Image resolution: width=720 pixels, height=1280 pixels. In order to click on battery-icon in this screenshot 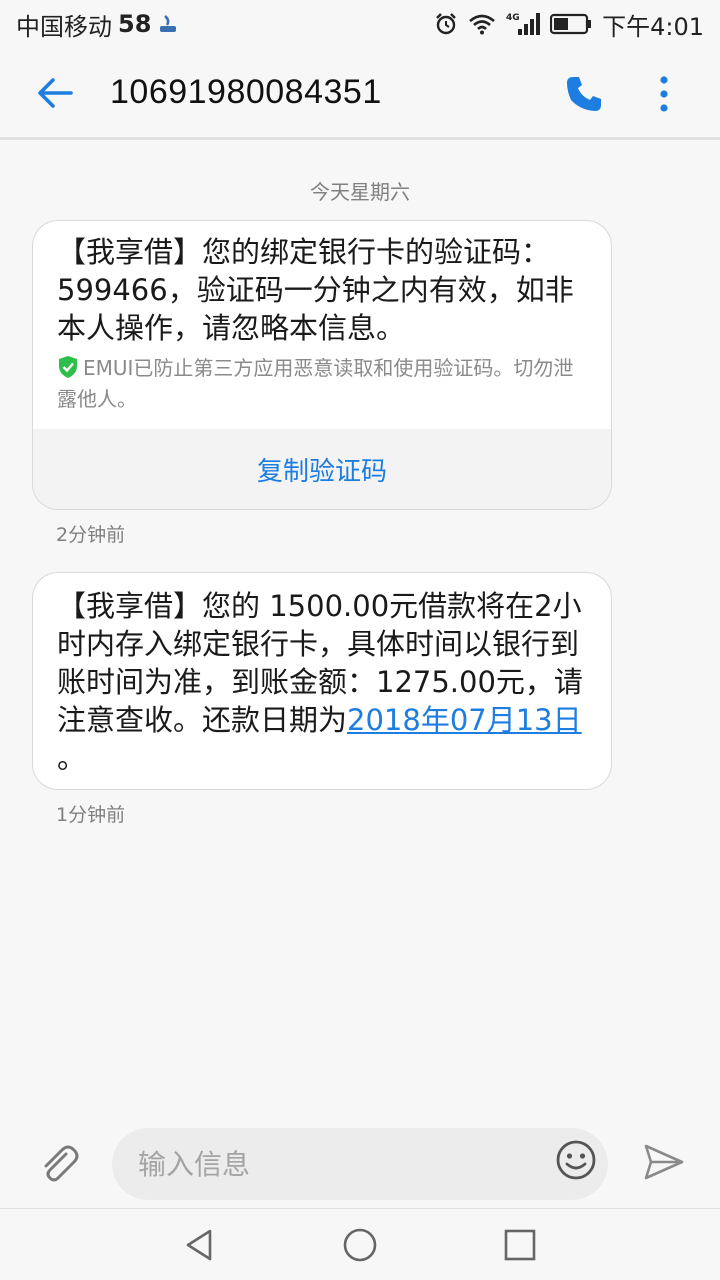, I will do `click(571, 24)`.